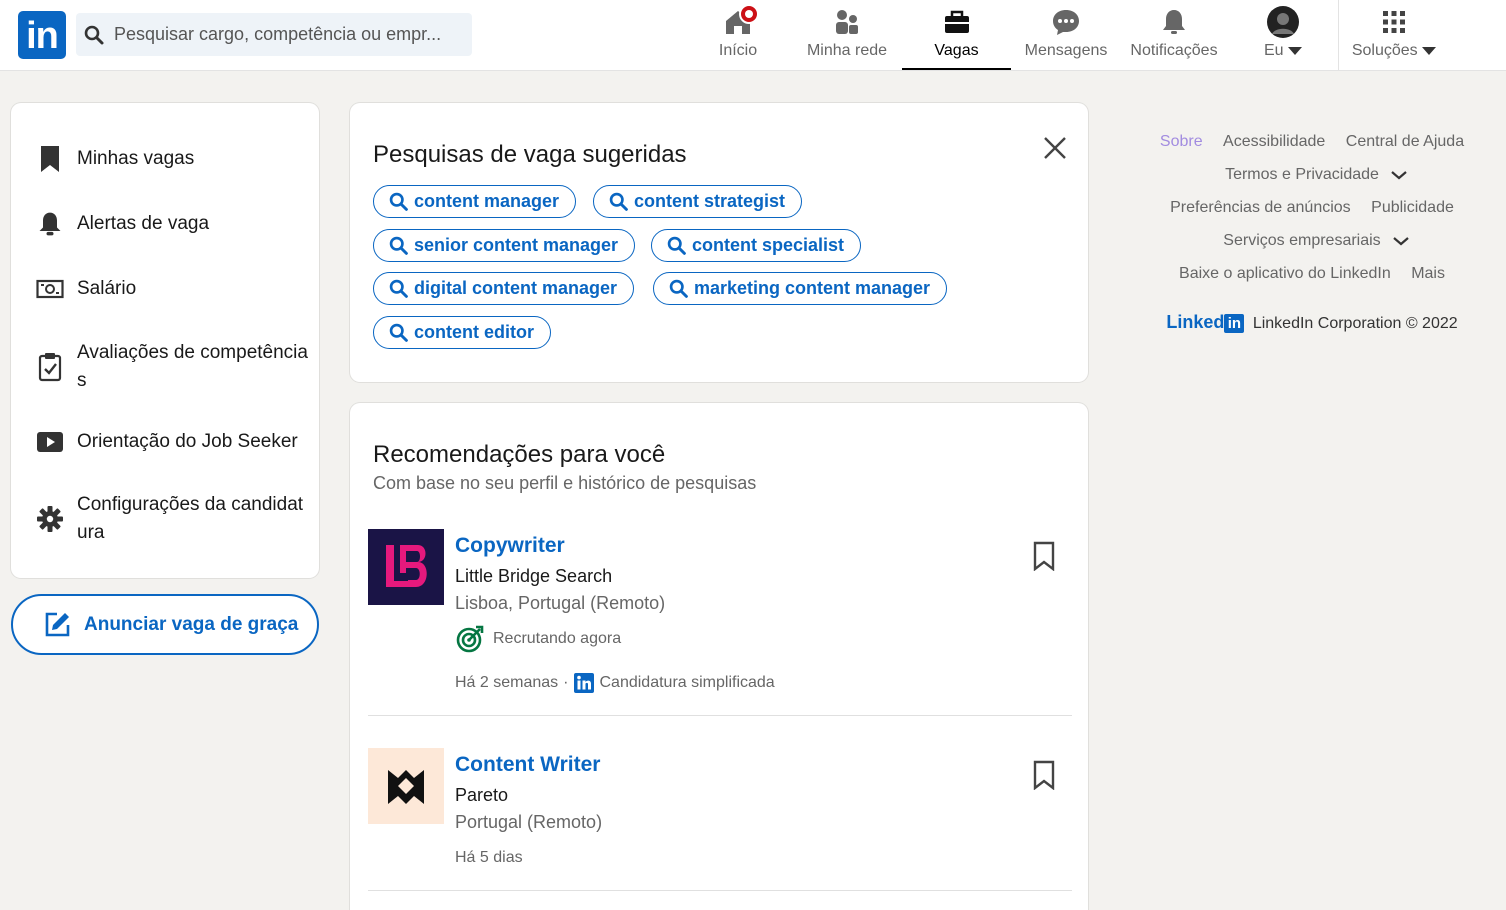 This screenshot has height=910, width=1506. What do you see at coordinates (1274, 141) in the screenshot?
I see `footer-link-accessibility: Acessibilidade` at bounding box center [1274, 141].